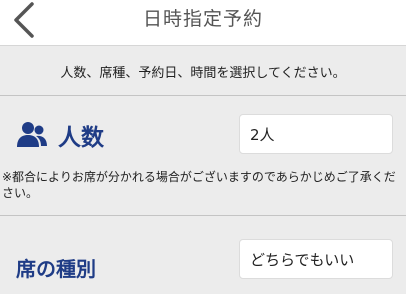 The image size is (406, 294). Describe the element at coordinates (203, 73) in the screenshot. I see `instruction-text: 人数、席種、予約日、時間を選択してください。` at that location.